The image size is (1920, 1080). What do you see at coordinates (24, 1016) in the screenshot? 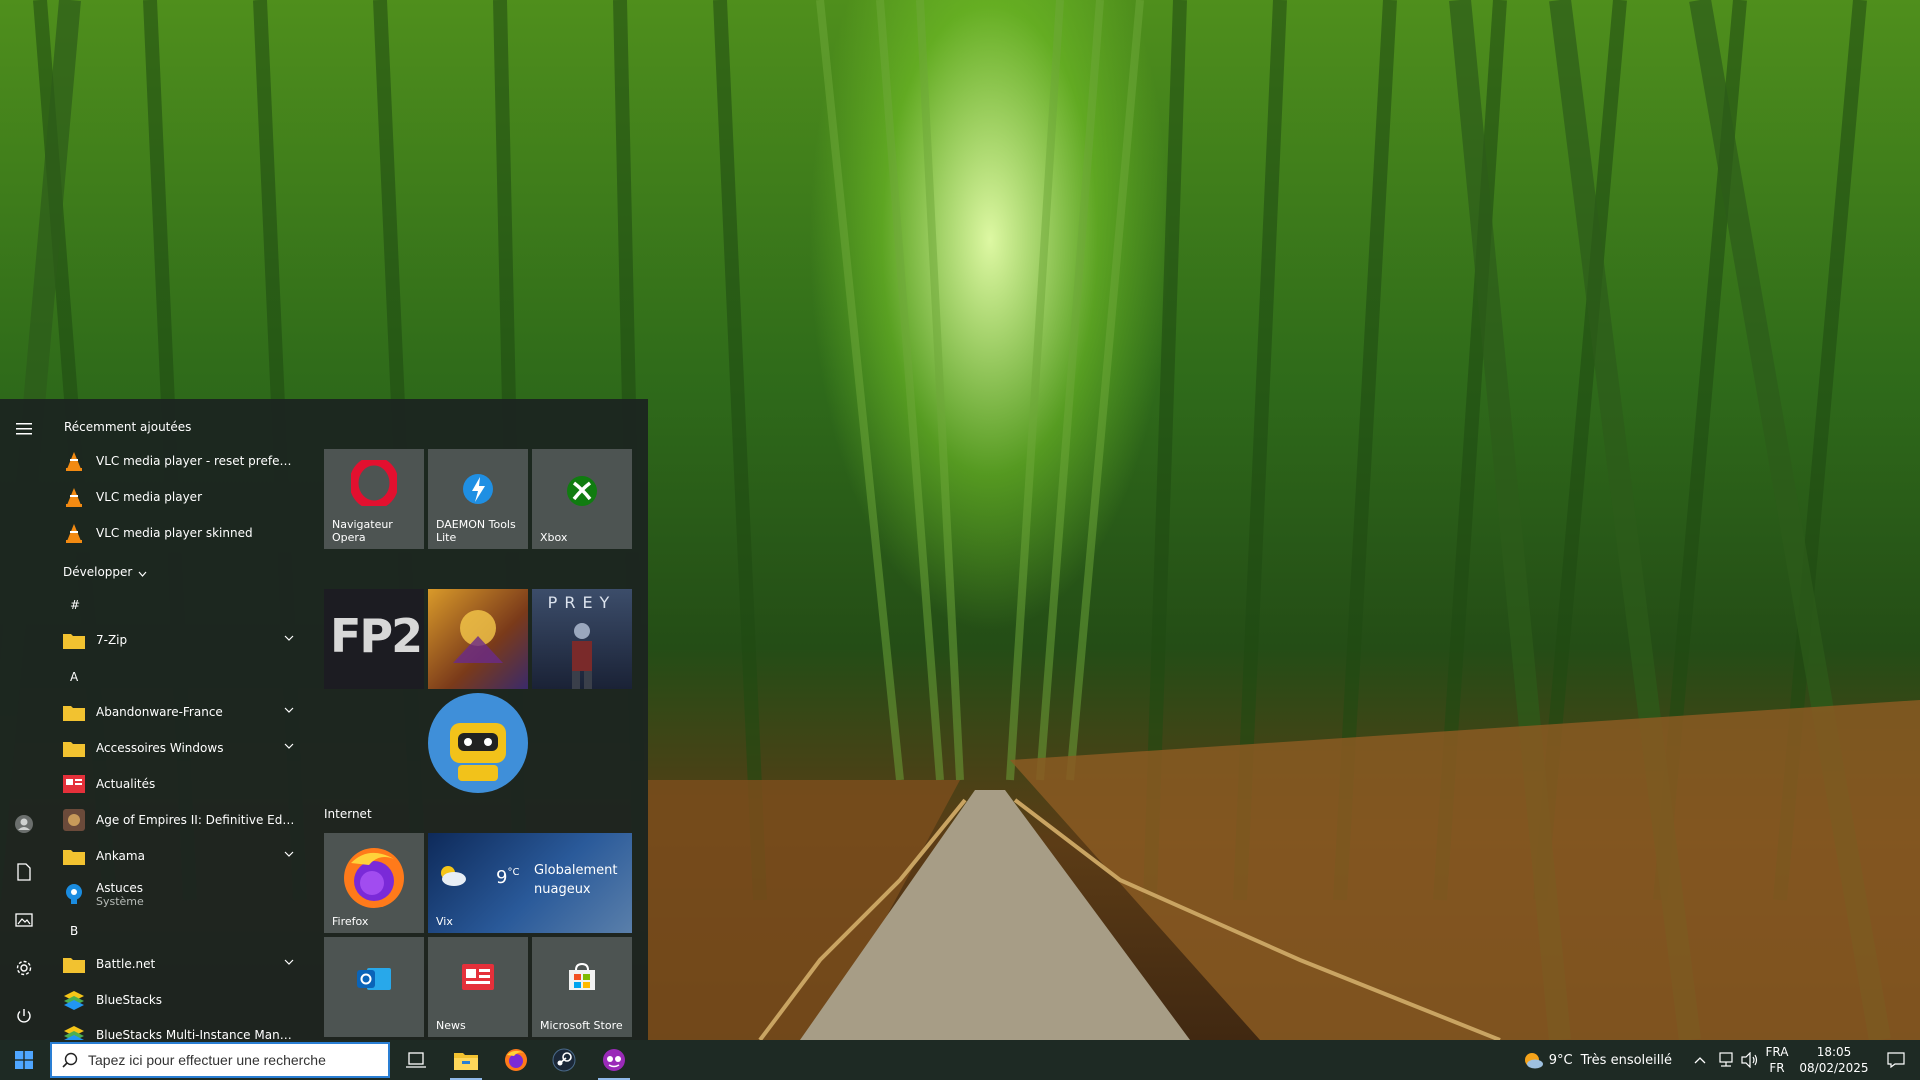
I see `power-icon` at bounding box center [24, 1016].